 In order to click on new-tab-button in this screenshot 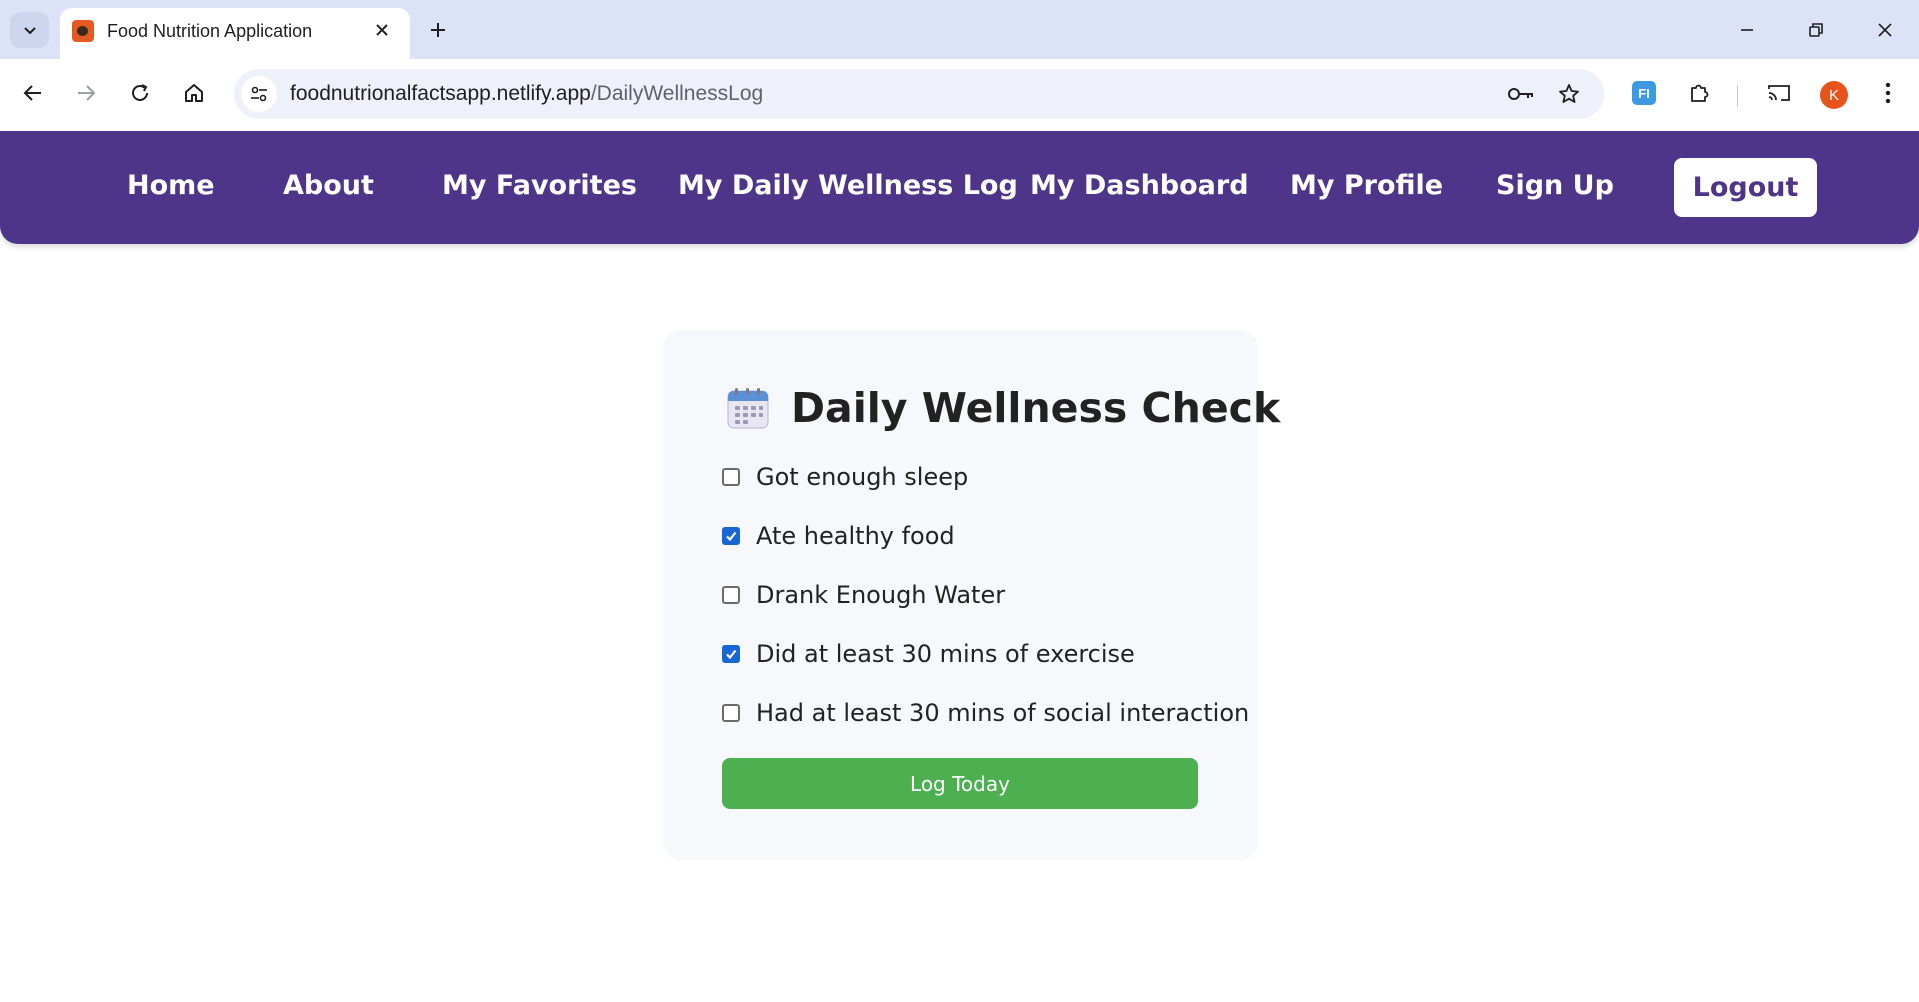, I will do `click(438, 30)`.